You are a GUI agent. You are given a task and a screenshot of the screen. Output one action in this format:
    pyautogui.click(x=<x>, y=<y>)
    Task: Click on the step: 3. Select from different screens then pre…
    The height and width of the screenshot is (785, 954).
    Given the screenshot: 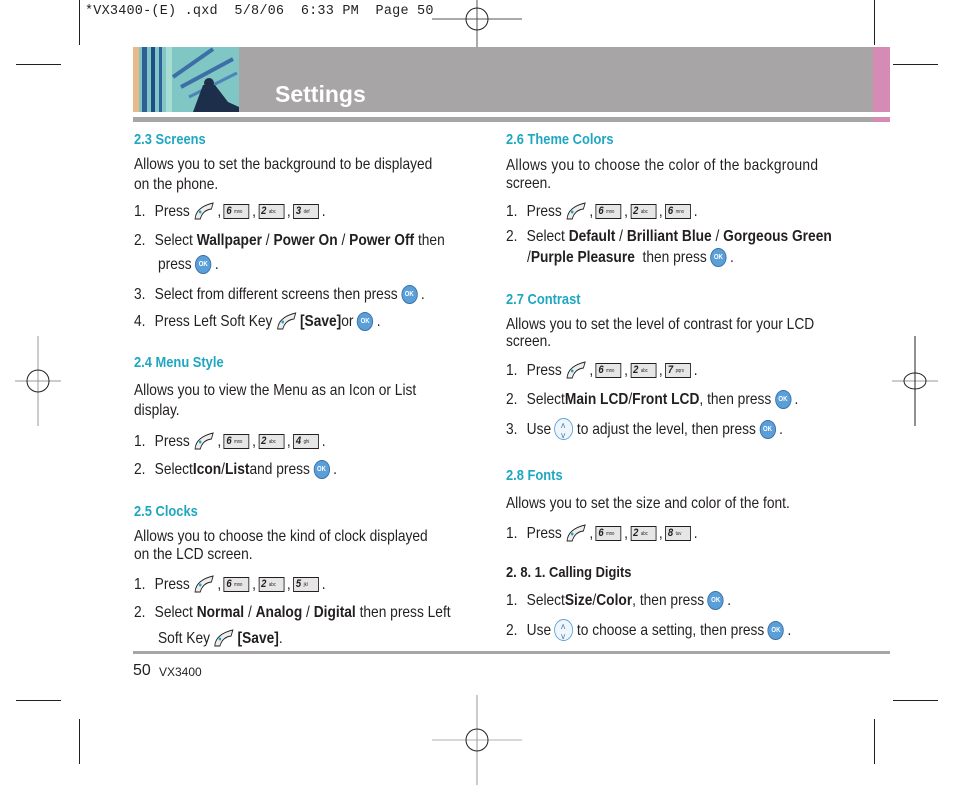 What is the action you would take?
    pyautogui.click(x=279, y=294)
    